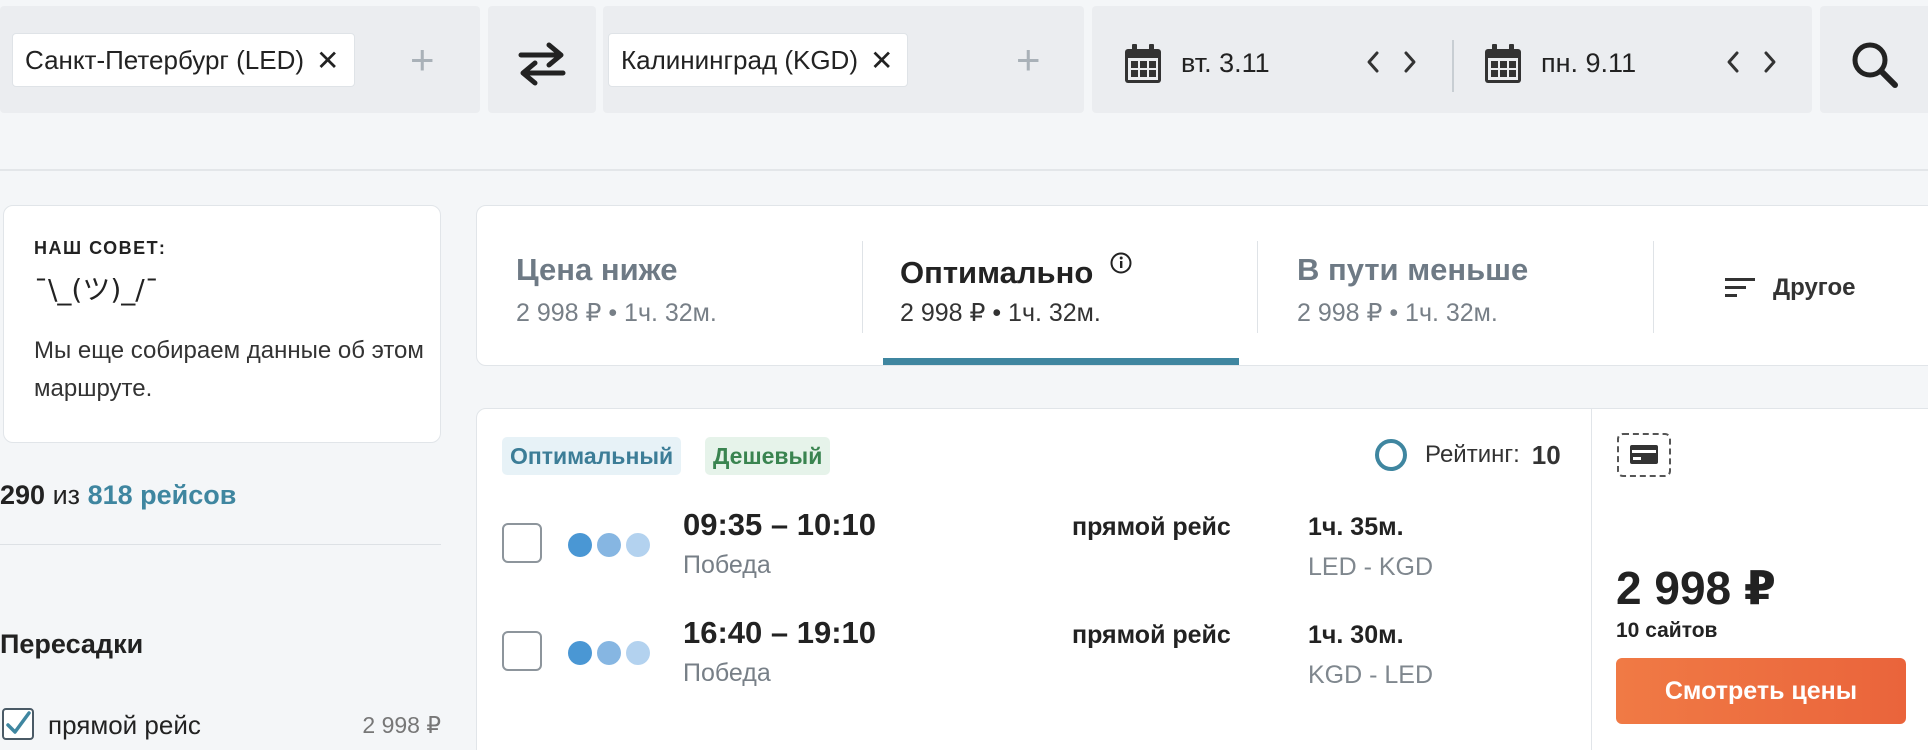 This screenshot has height=750, width=1928. I want to click on tab-title-text: Оптимально, so click(997, 272).